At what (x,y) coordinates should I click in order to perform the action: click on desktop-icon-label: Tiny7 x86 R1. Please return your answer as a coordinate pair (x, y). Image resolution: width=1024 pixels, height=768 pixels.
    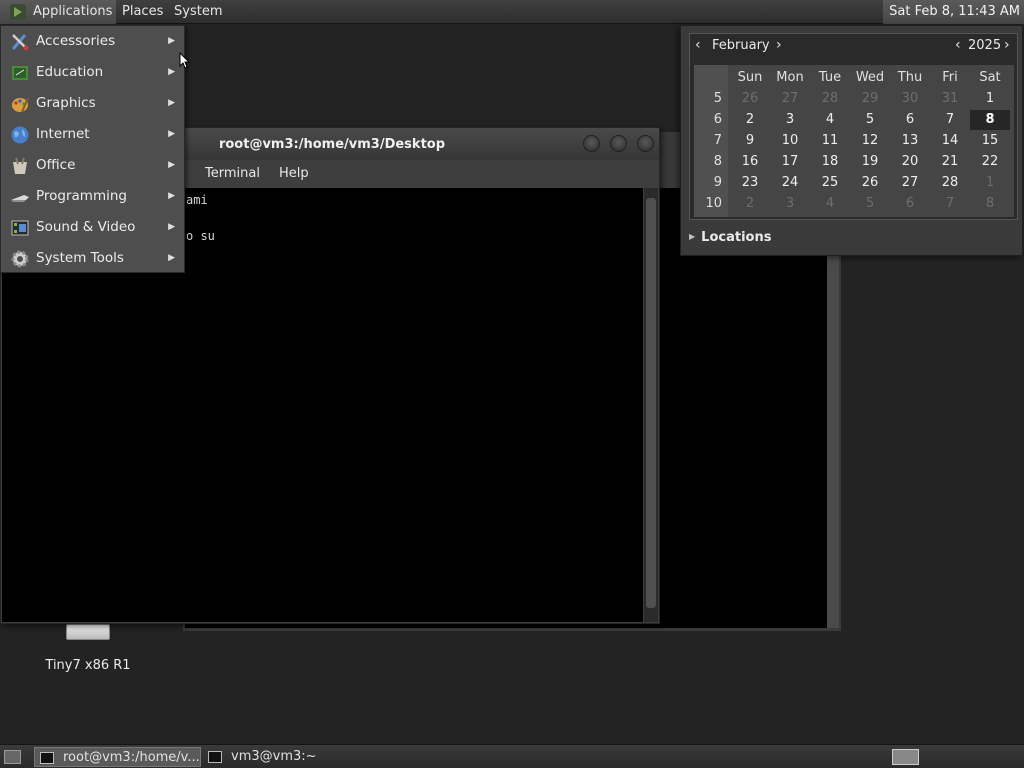
    Looking at the image, I should click on (88, 665).